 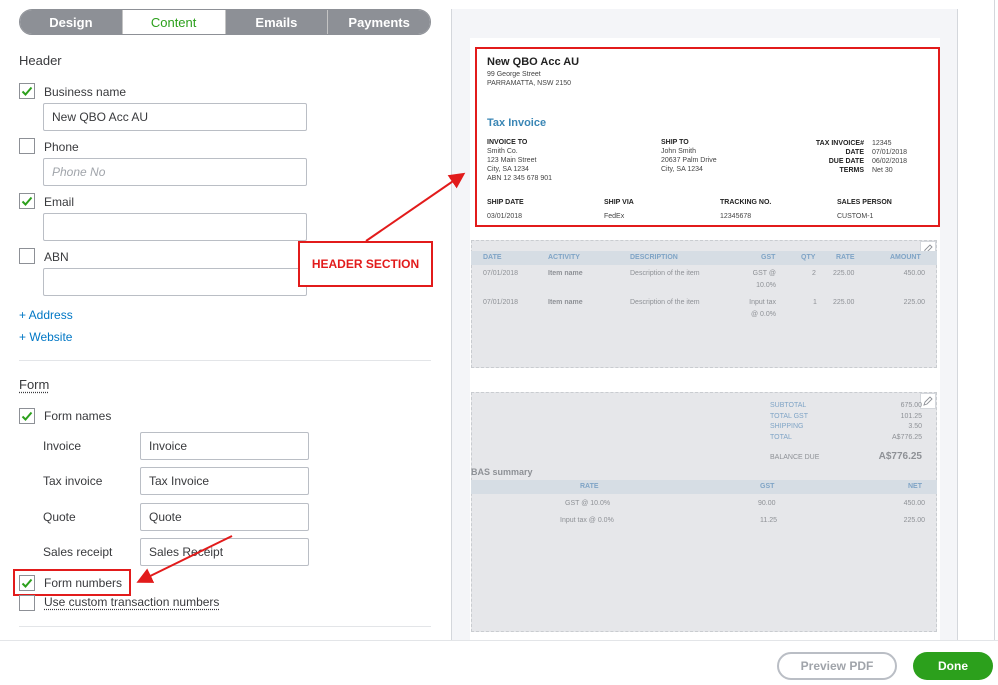 I want to click on line-1-qty: 2, so click(x=814, y=273).